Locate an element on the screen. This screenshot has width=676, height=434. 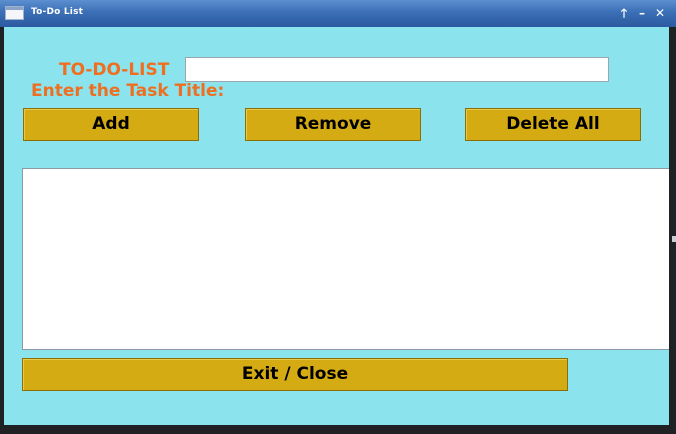
title-bar: To-Do List 🡑 – ✕ is located at coordinates (338, 13).